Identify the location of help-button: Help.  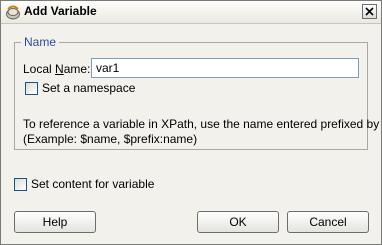
(55, 222).